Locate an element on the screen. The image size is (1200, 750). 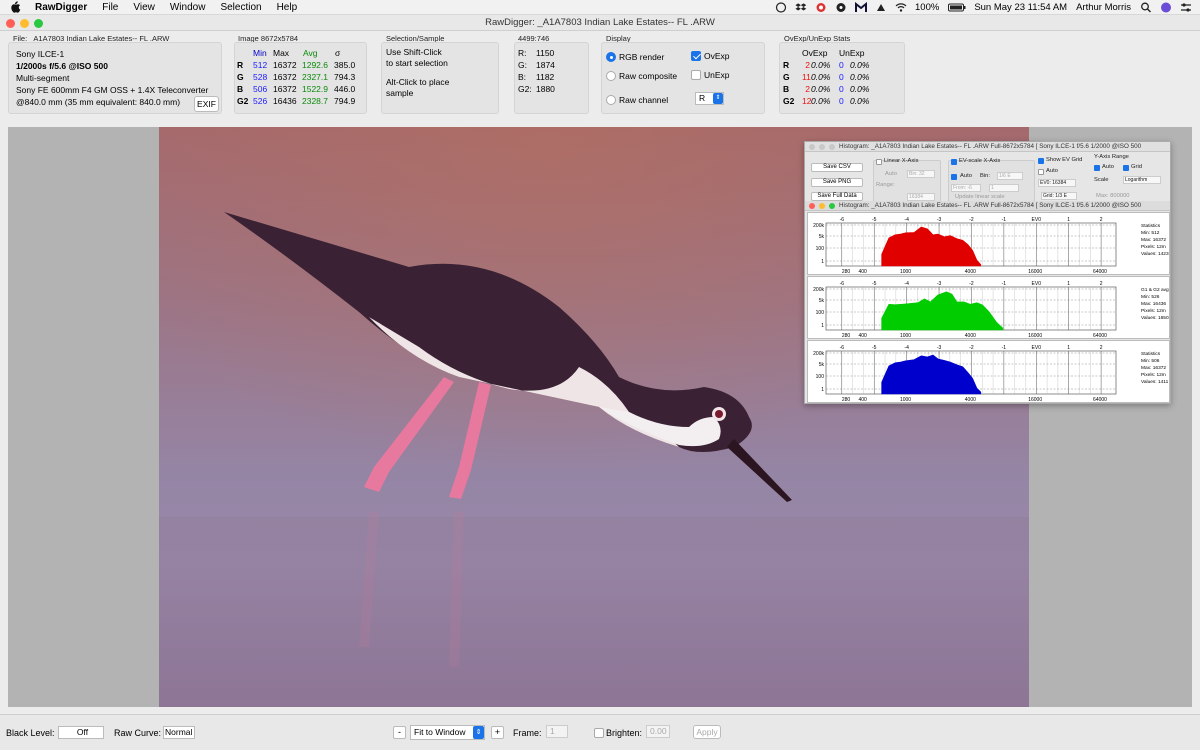
metering-mode: Multi-segment is located at coordinates (43, 78).